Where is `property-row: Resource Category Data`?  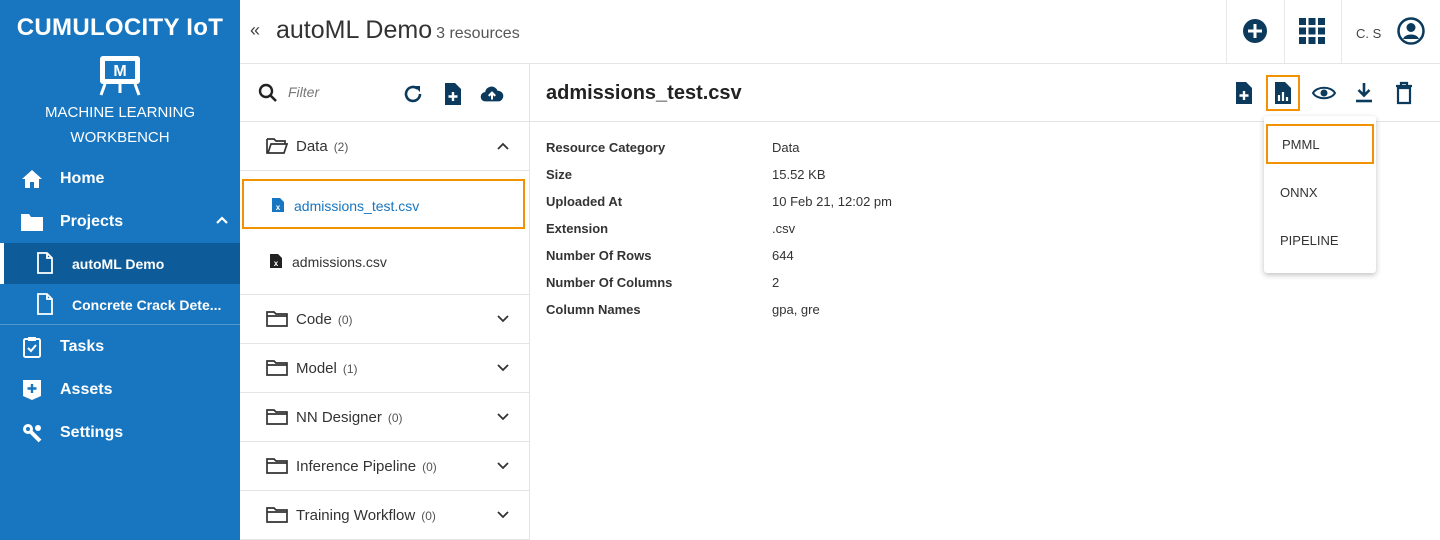
property-row: Resource Category Data is located at coordinates (719, 153).